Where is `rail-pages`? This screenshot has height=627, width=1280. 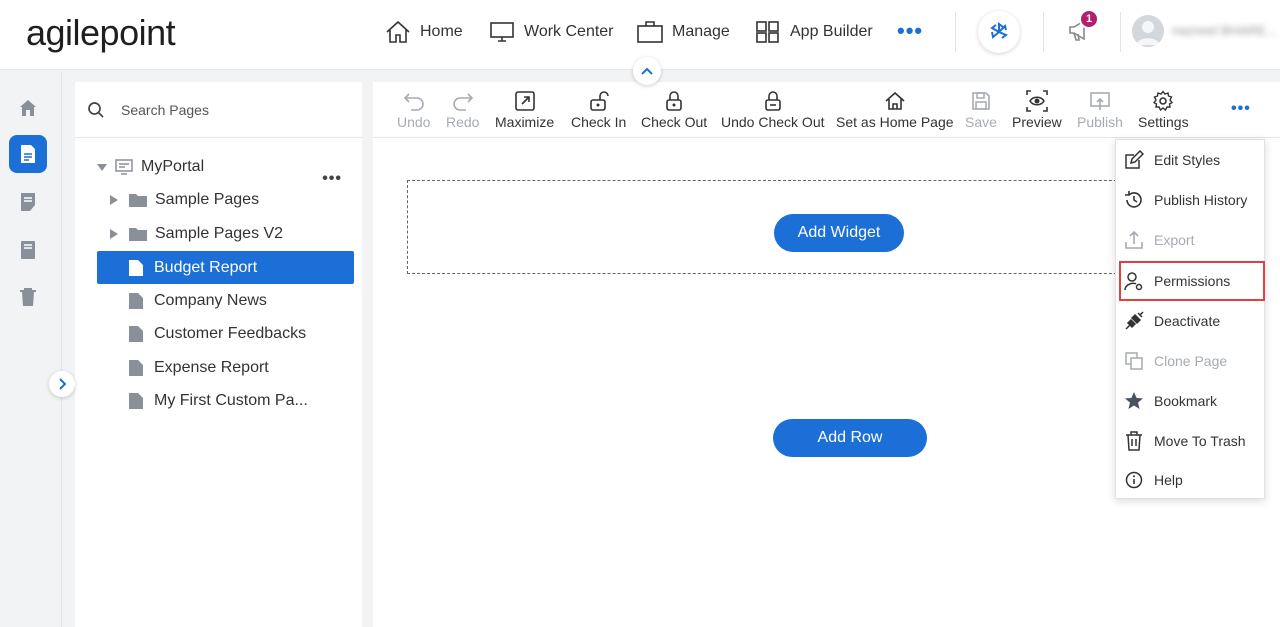
rail-pages is located at coordinates (28, 154).